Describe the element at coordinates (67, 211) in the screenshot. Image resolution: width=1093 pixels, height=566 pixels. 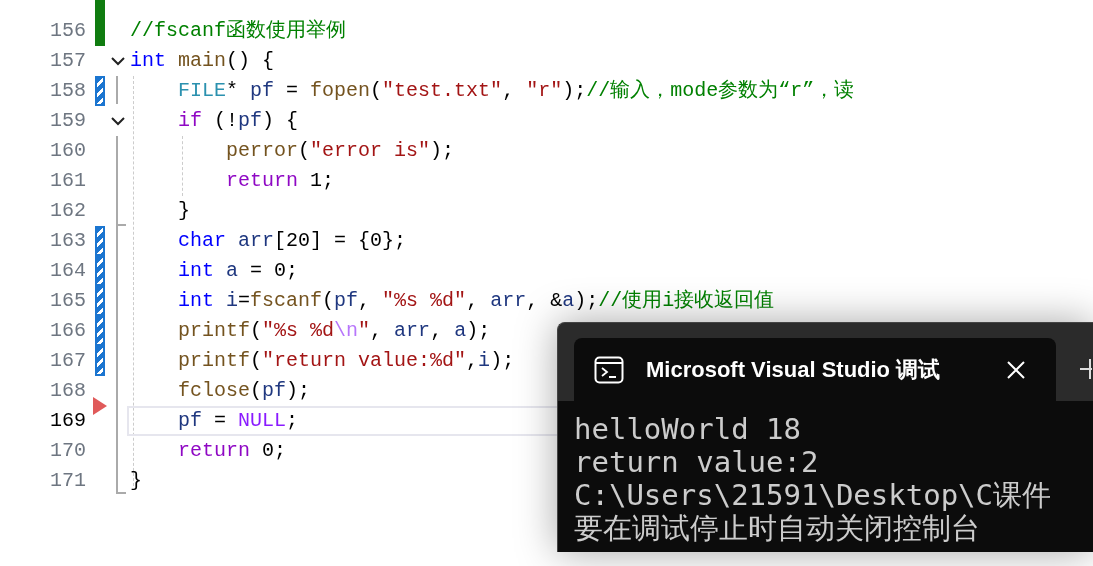
I see `line-number: 162` at that location.